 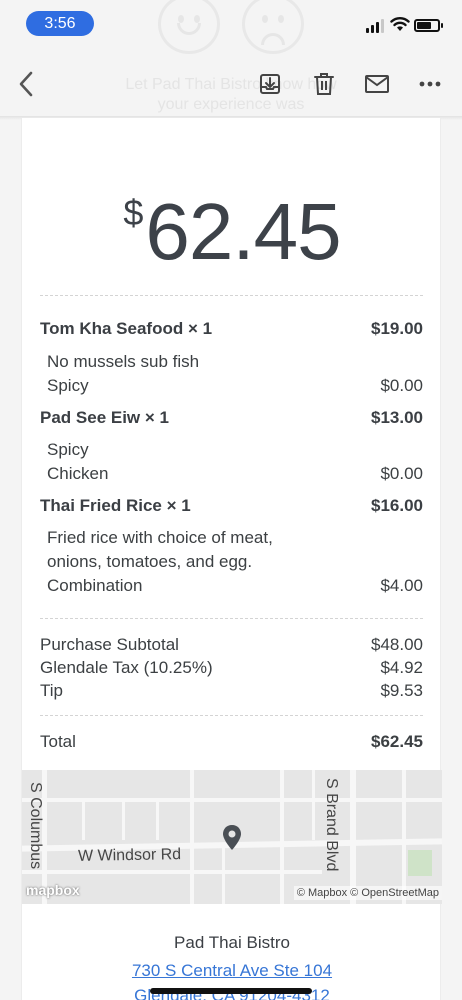 I want to click on delete-button, so click(x=324, y=84).